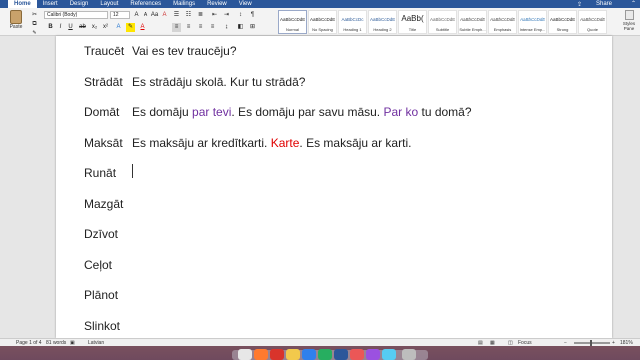 This screenshot has height=360, width=640. I want to click on tab-design: Design, so click(79, 4).